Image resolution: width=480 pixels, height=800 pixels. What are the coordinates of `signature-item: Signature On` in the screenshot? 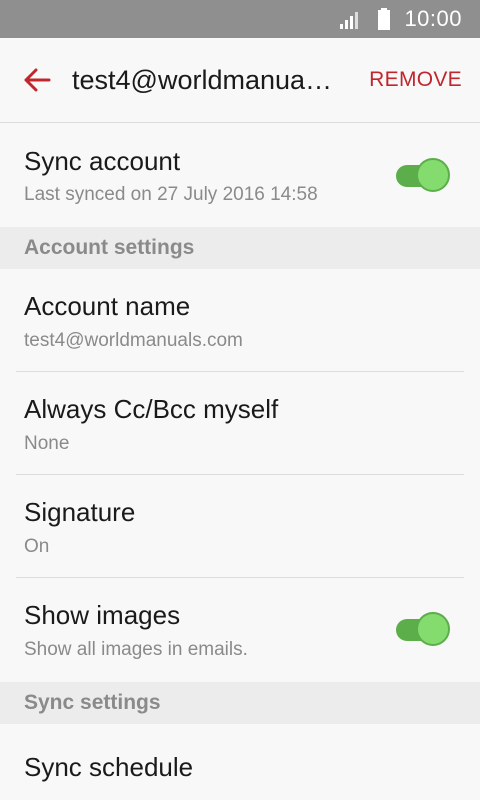 It's located at (240, 526).